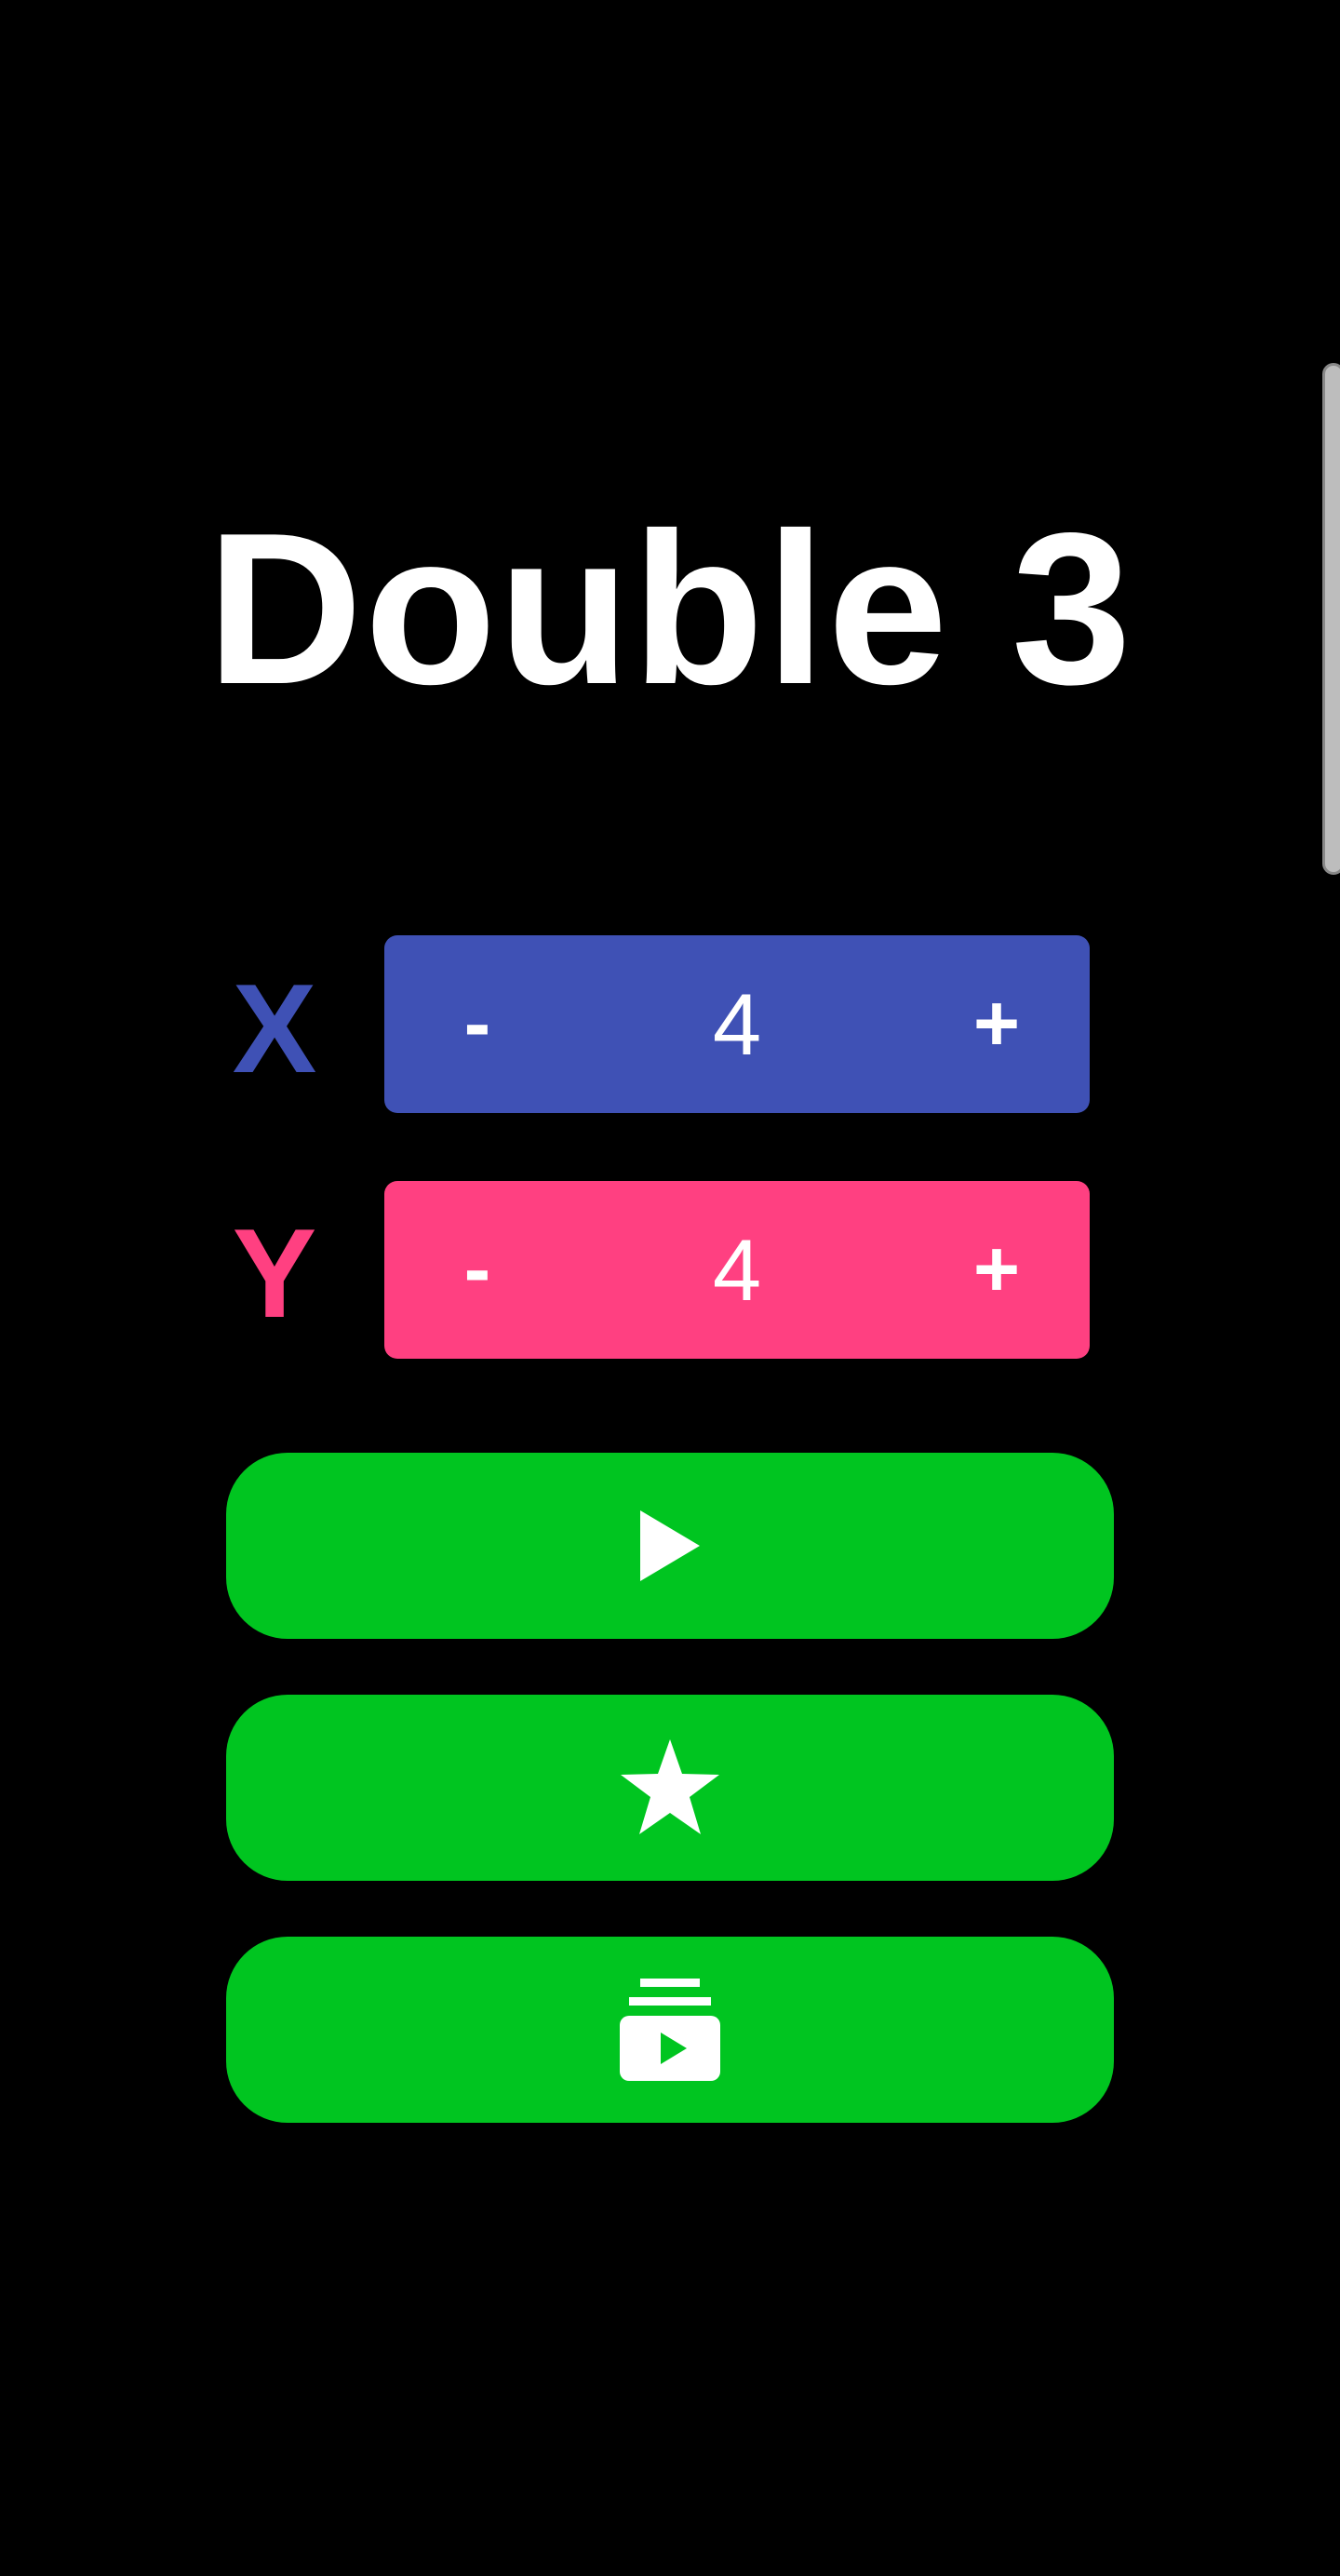  Describe the element at coordinates (275, 1028) in the screenshot. I see `x-axis-label: X` at that location.